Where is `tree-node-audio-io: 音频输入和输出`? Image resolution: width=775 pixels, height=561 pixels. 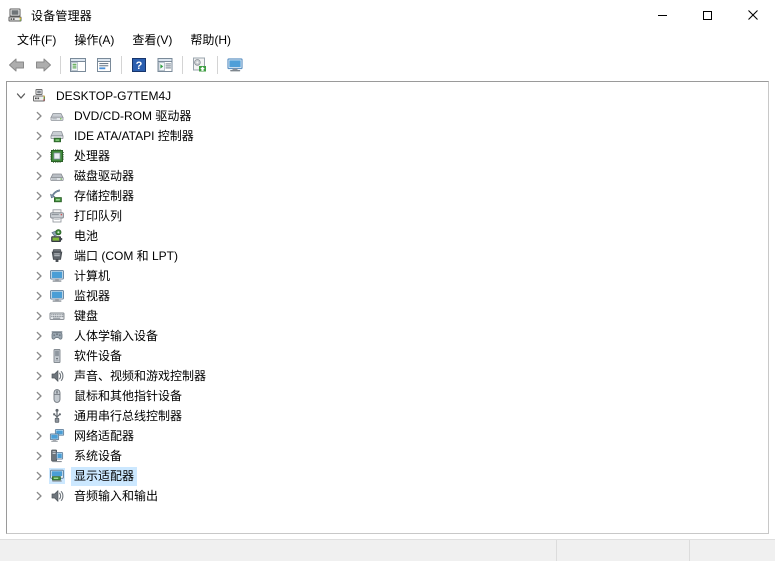
tree-node-audio-io: 音频输入和输出 is located at coordinates (387, 496).